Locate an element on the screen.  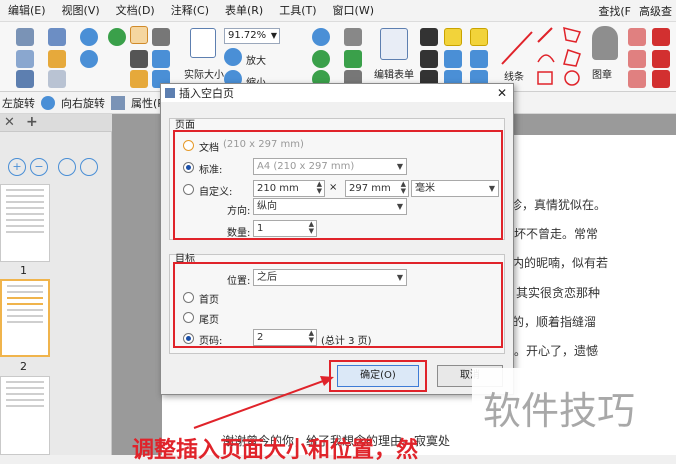
unit-select: 毫米 ▼ is located at coordinates (455, 188).